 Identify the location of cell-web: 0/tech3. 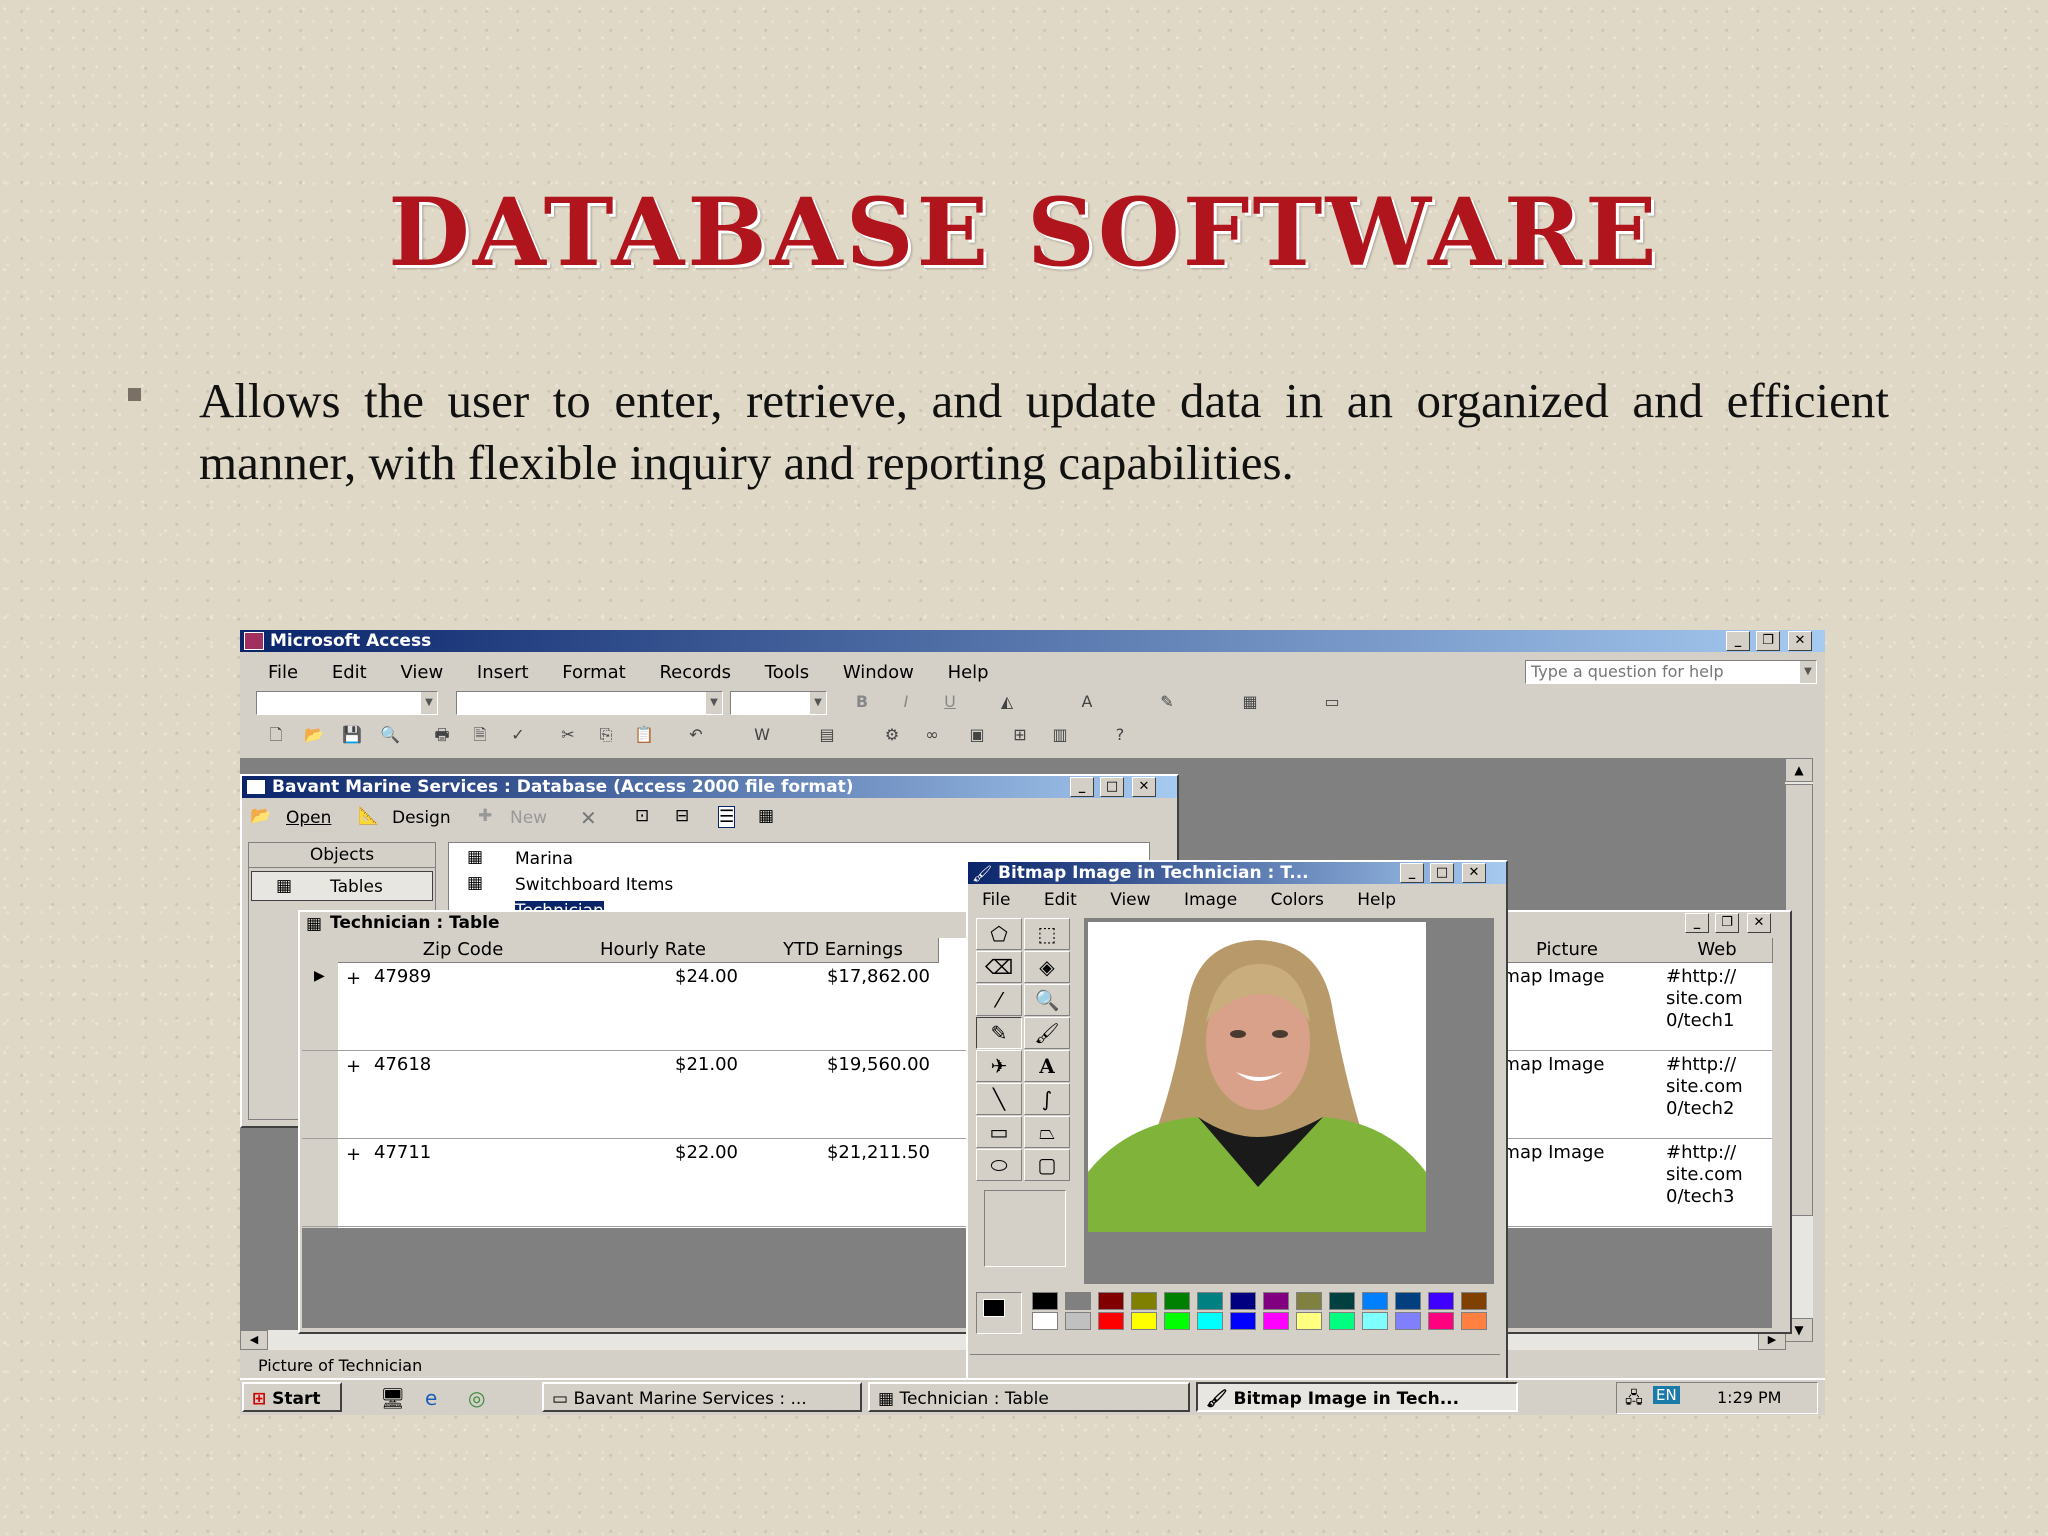
(1700, 1196).